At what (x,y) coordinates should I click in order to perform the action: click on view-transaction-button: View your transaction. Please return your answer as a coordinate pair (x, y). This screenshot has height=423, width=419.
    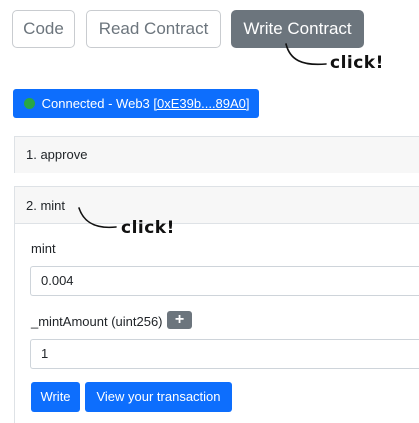
    Looking at the image, I should click on (158, 397).